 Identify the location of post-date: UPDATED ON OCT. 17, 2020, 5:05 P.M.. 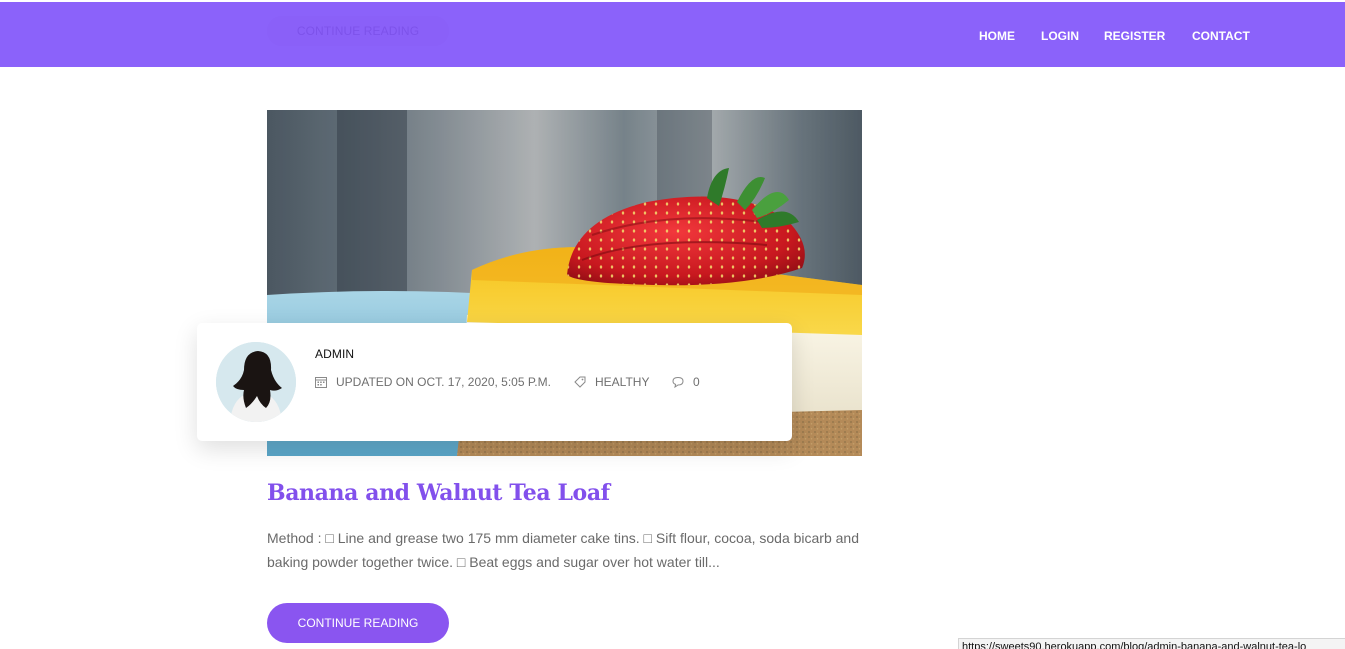
(433, 382).